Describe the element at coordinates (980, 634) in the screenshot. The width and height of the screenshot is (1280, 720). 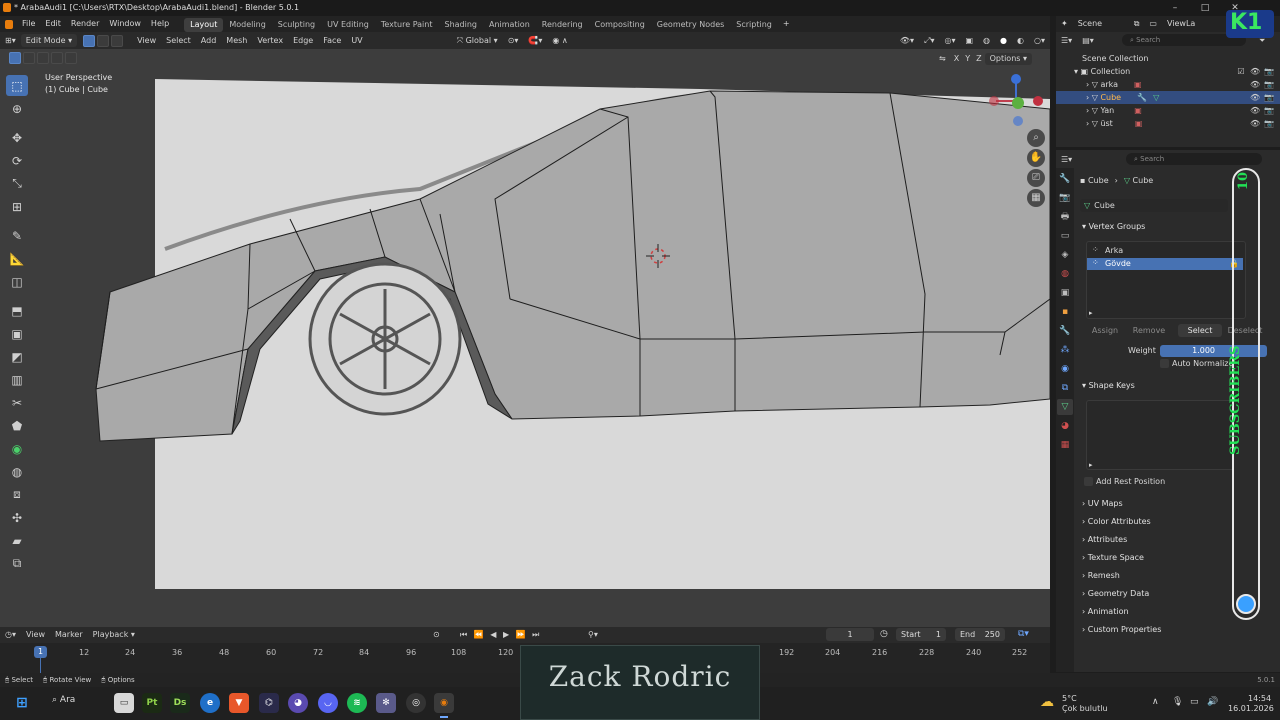
I see `end-frame-field: End 250` at that location.